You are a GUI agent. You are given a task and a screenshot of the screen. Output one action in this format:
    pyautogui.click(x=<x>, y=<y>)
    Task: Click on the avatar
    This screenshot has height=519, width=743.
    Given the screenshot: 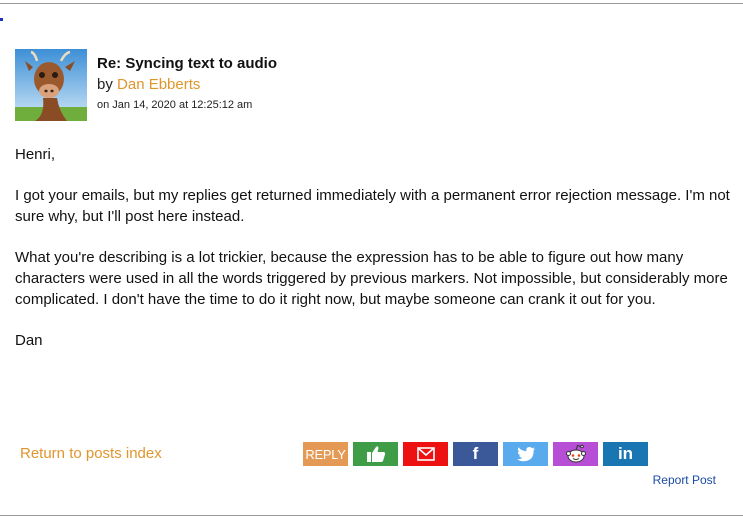 What is the action you would take?
    pyautogui.click(x=51, y=85)
    